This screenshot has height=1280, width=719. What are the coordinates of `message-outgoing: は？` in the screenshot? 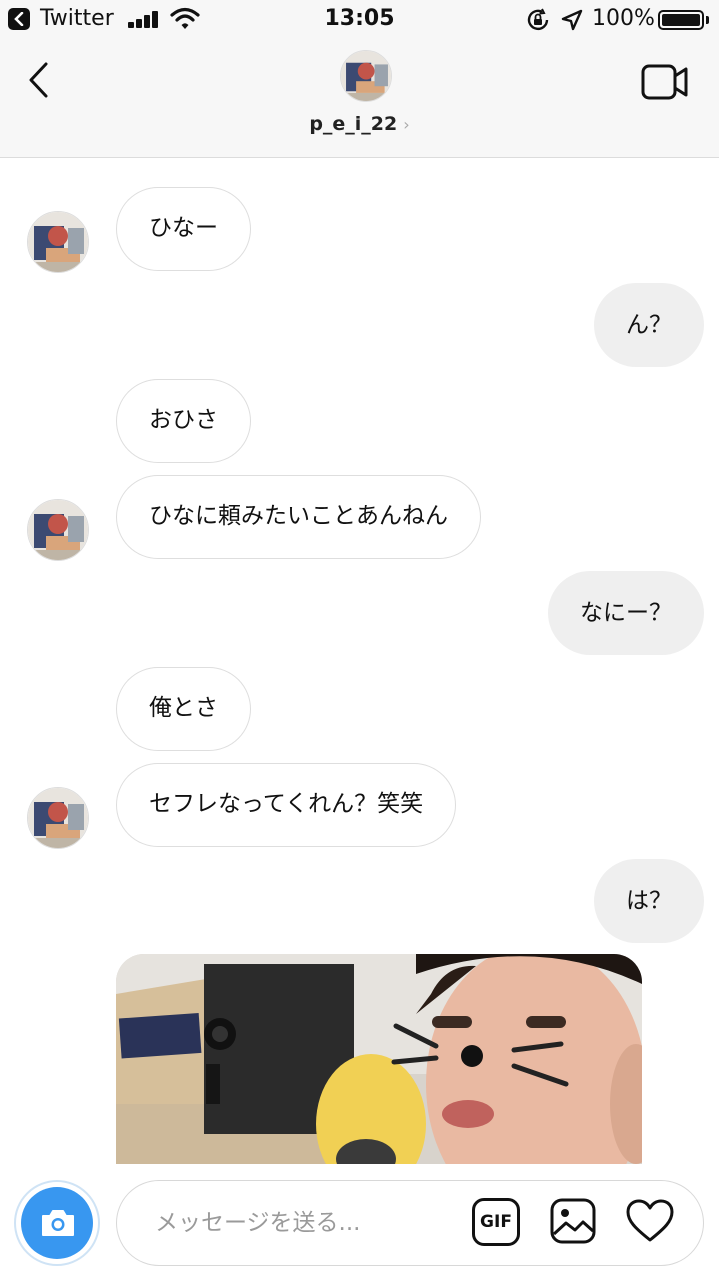 It's located at (649, 901).